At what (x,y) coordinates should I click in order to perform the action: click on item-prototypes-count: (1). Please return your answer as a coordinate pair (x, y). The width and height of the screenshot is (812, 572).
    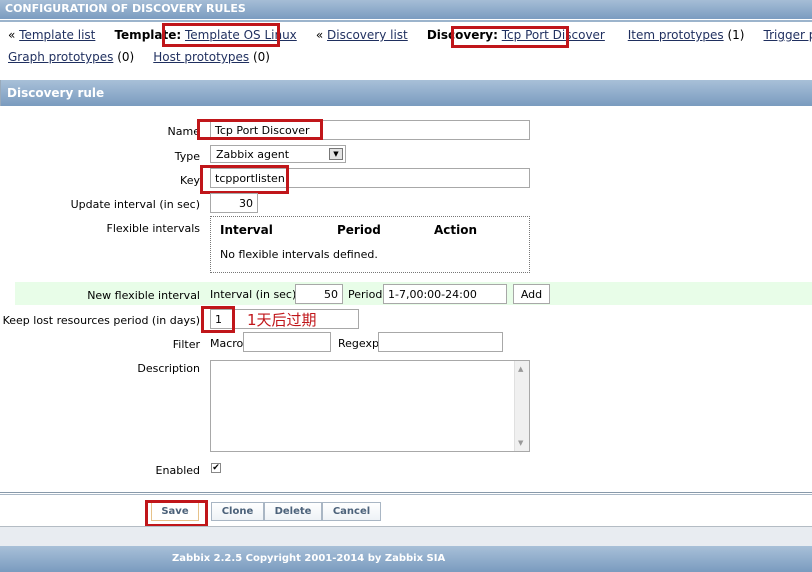
    Looking at the image, I should click on (736, 35).